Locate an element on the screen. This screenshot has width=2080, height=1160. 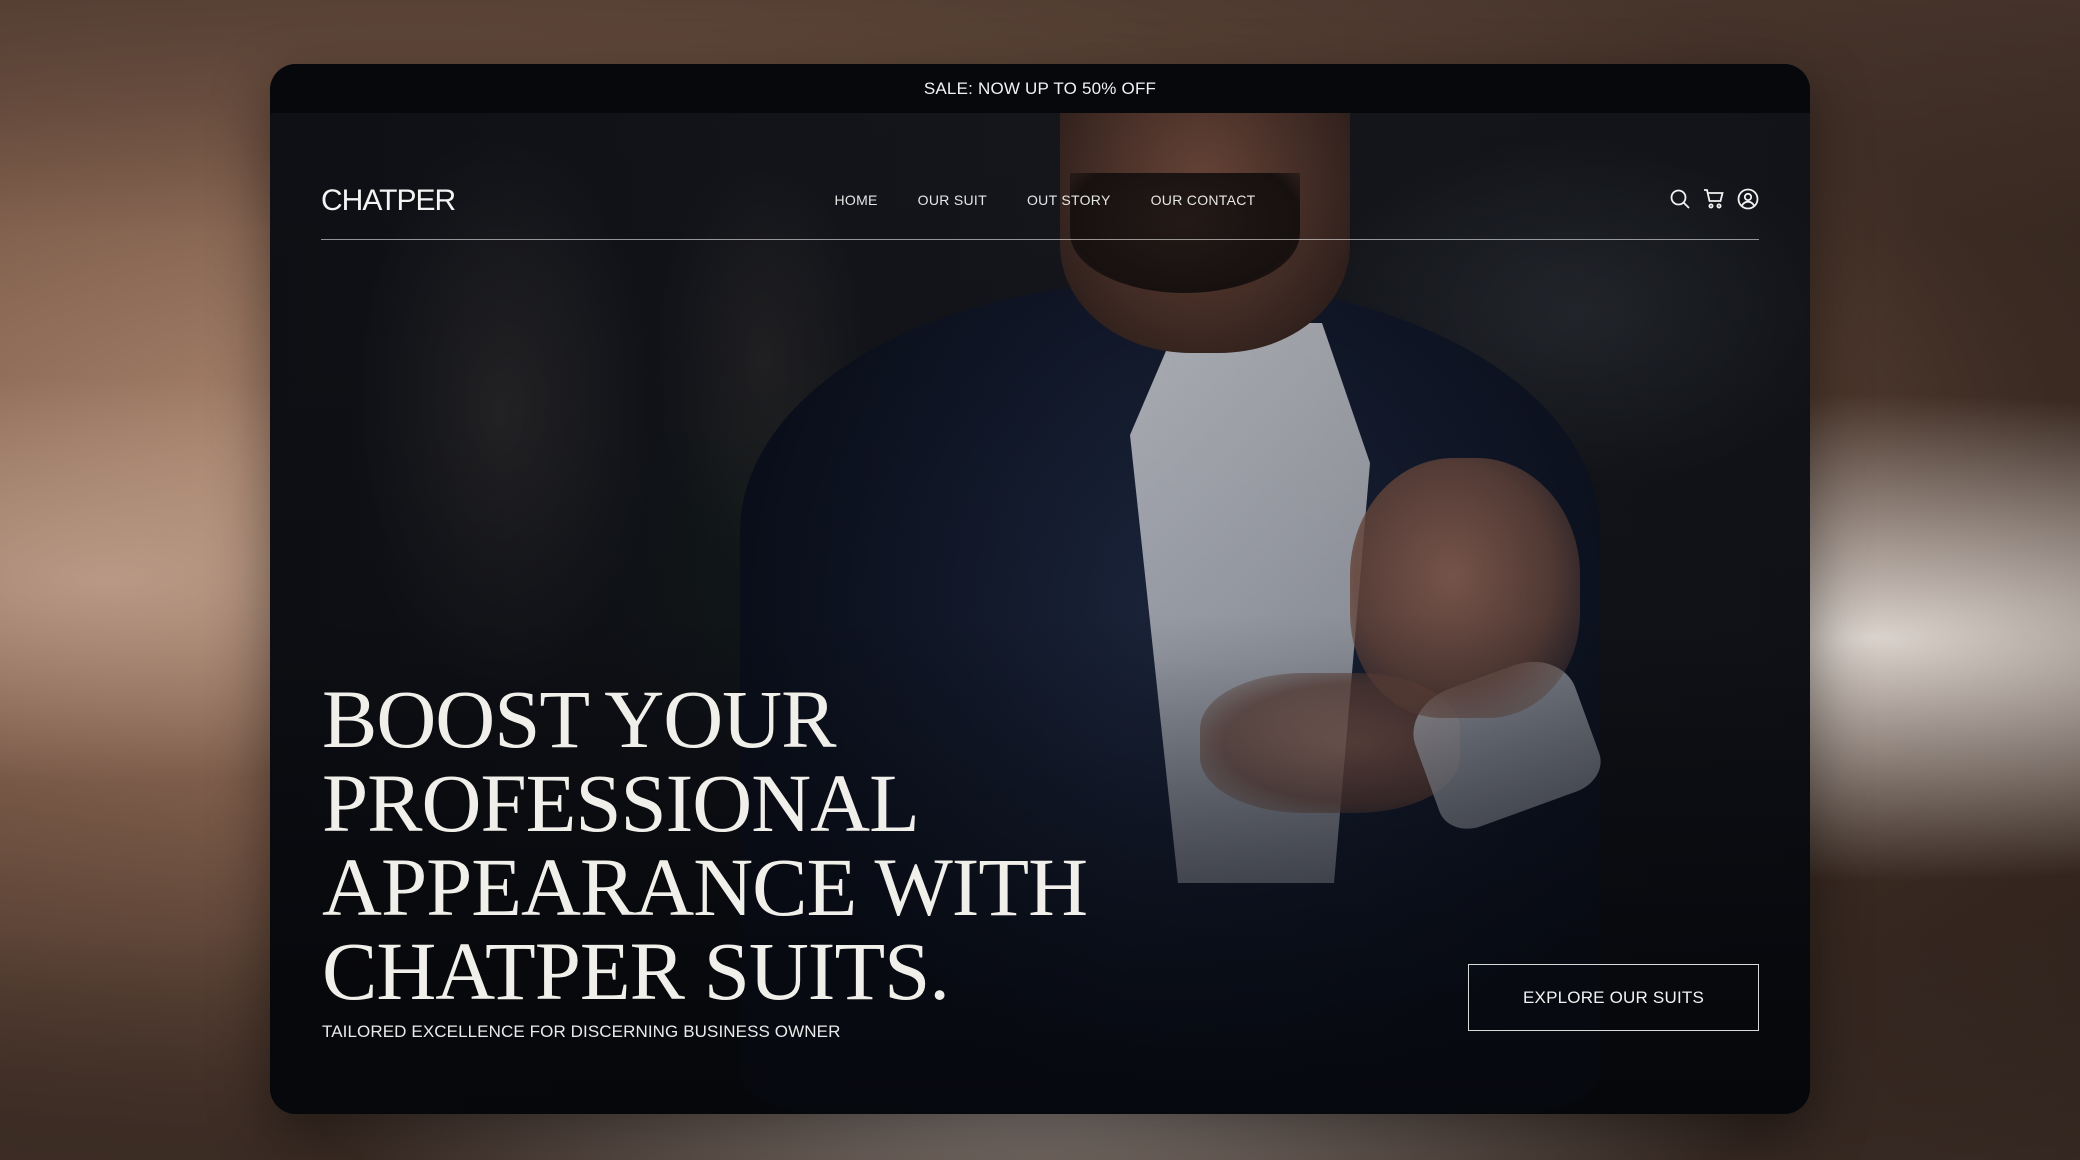
nav-links: HOME OUR SUIT OUT STORY OUR CONTACT is located at coordinates (1040, 200).